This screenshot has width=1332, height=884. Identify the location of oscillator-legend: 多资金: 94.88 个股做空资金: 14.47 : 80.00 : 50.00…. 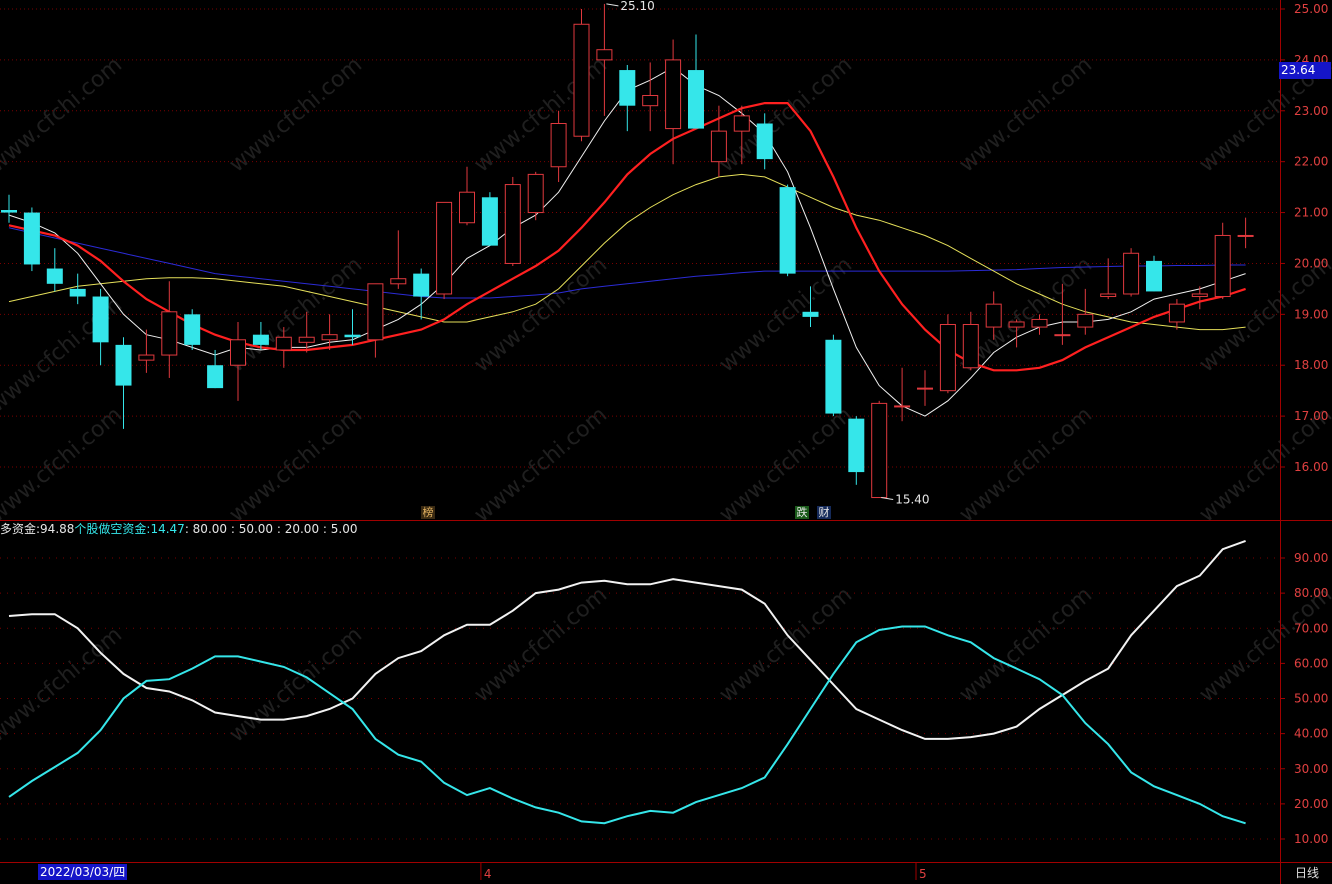
(178, 528).